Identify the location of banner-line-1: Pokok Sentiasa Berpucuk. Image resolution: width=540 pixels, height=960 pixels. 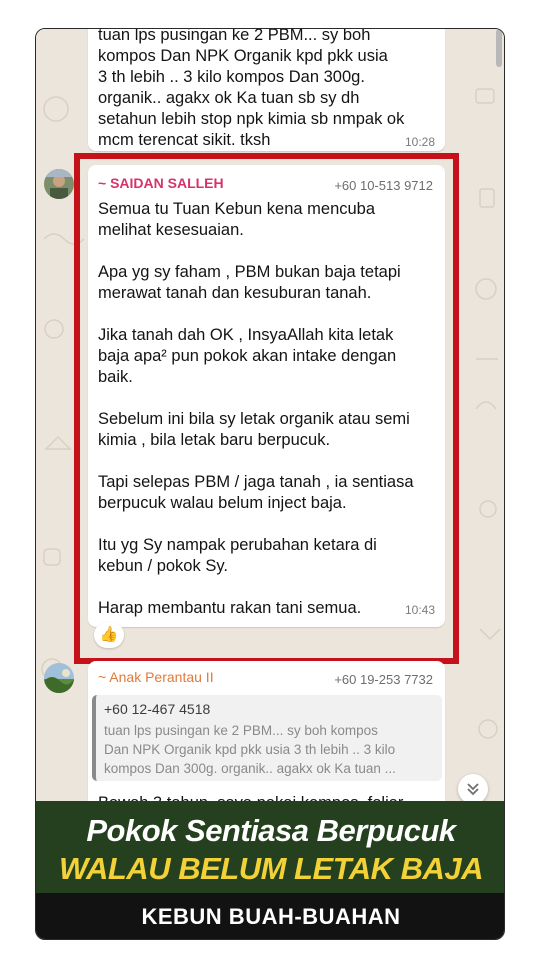
(271, 830).